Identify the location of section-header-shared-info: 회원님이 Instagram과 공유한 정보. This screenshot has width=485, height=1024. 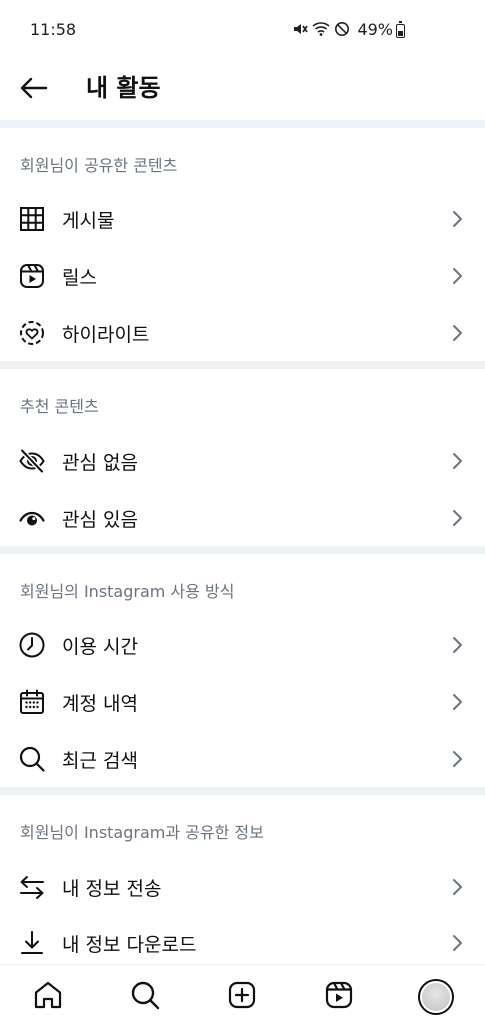
(142, 832).